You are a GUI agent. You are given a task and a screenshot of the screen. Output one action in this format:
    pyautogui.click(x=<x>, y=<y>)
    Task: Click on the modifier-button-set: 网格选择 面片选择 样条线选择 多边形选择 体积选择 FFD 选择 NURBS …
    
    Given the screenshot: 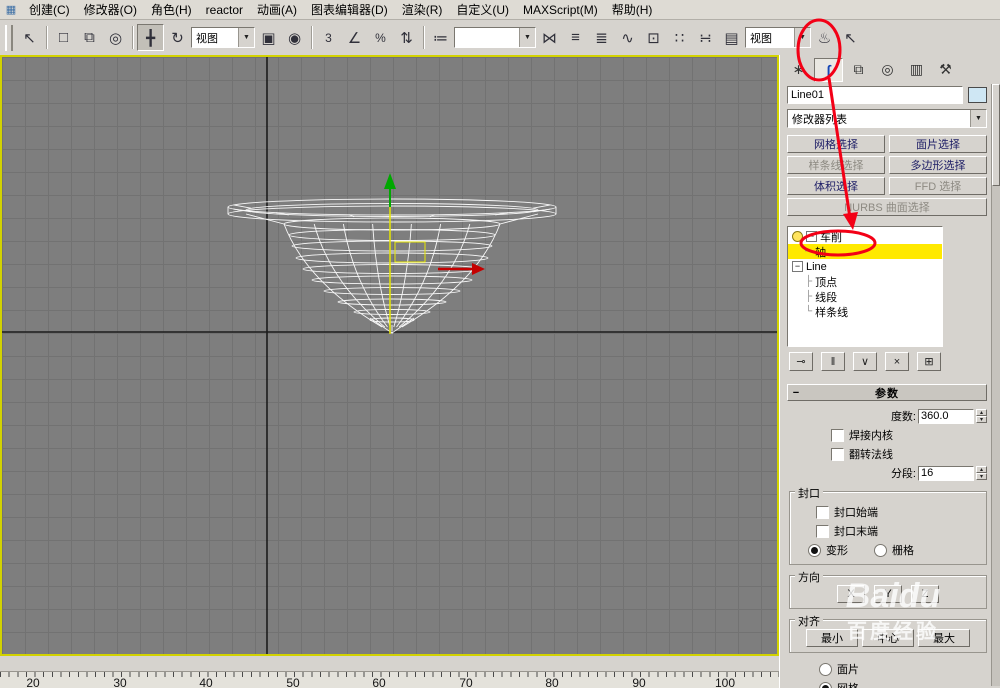 What is the action you would take?
    pyautogui.click(x=890, y=176)
    